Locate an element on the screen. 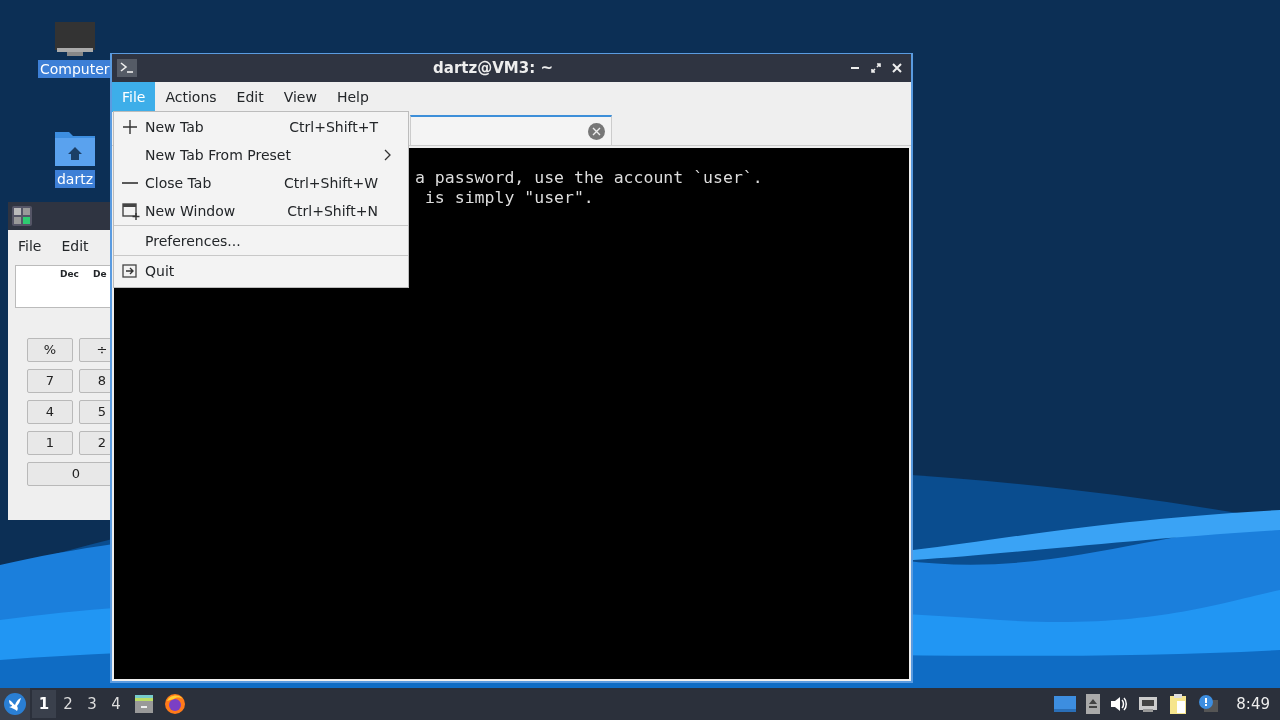 The height and width of the screenshot is (720, 1280). key-button: 1 is located at coordinates (50, 443).